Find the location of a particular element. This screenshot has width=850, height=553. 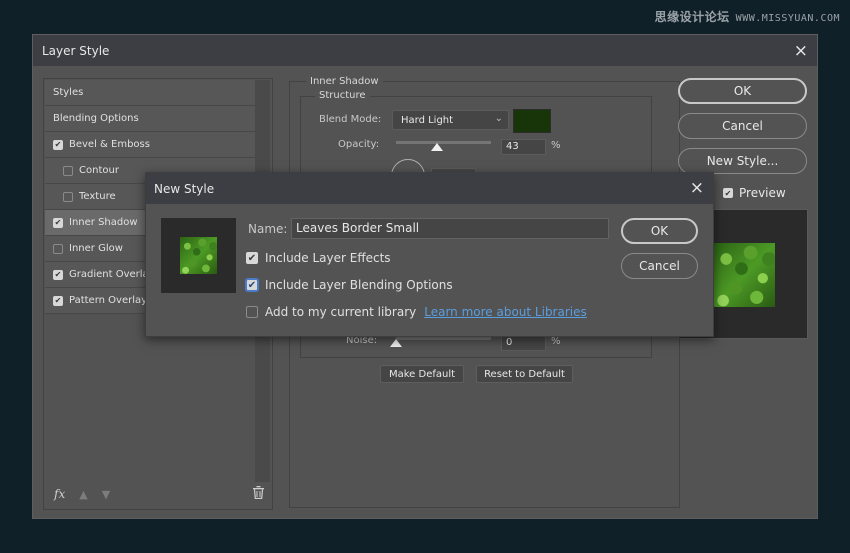

opacity-label: Opacity: is located at coordinates (359, 144).